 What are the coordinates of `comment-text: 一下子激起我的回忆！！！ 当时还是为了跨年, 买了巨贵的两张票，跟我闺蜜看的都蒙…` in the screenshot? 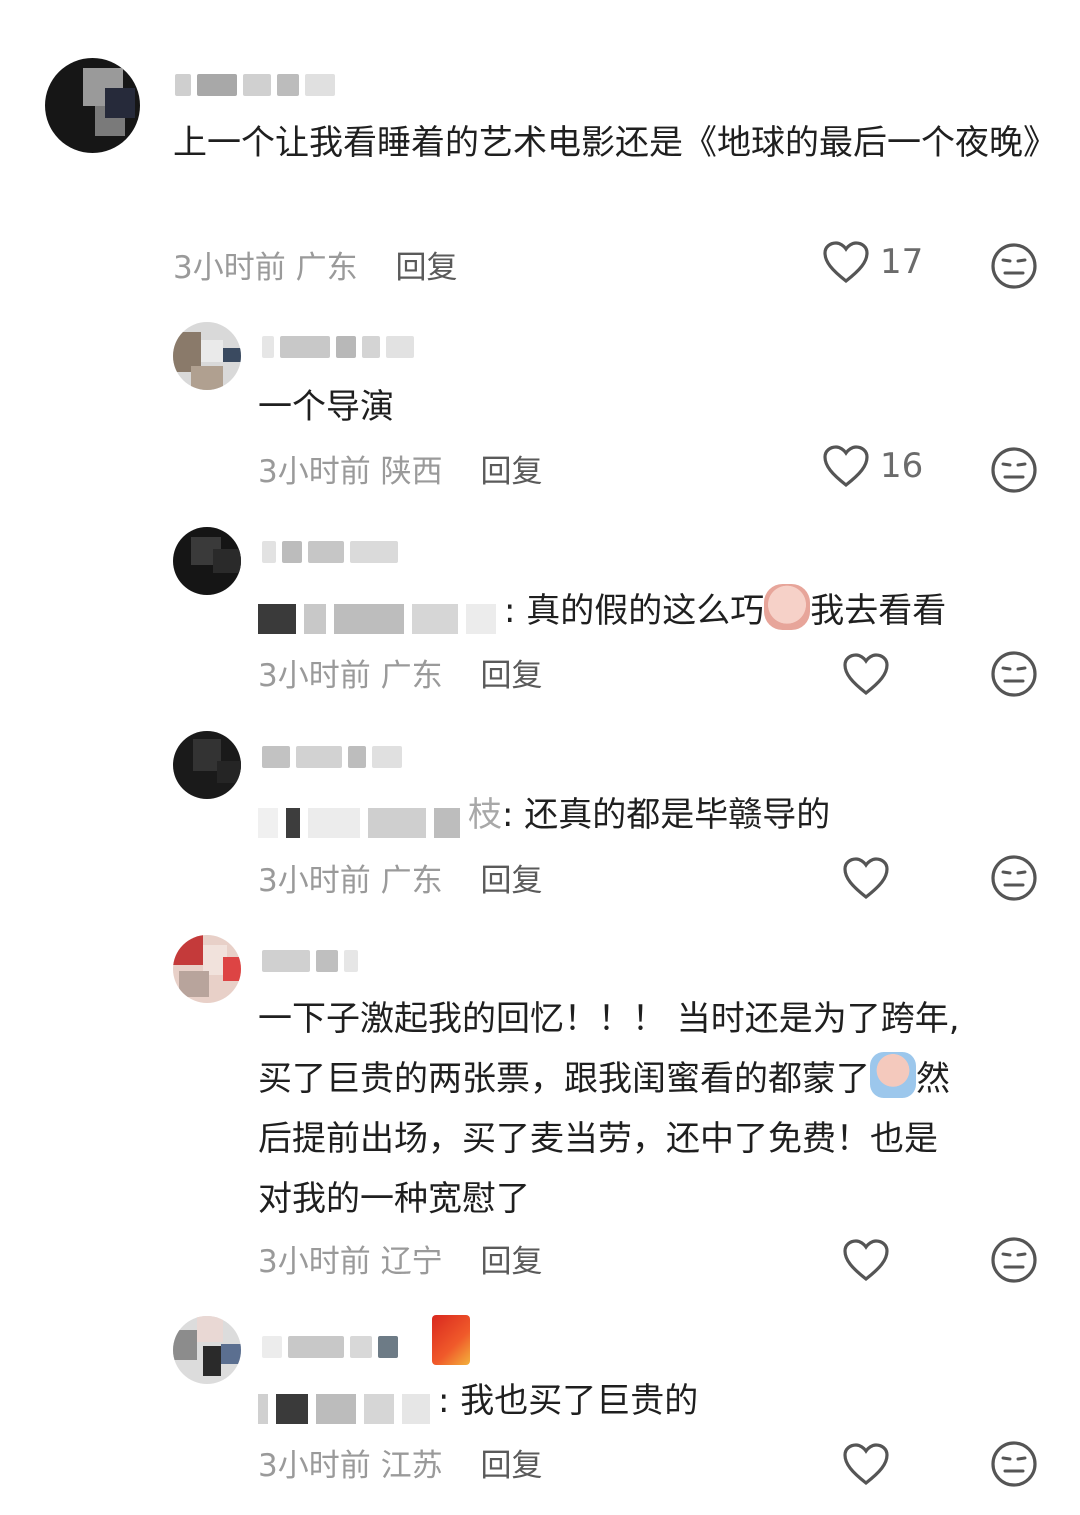 It's located at (658, 1109).